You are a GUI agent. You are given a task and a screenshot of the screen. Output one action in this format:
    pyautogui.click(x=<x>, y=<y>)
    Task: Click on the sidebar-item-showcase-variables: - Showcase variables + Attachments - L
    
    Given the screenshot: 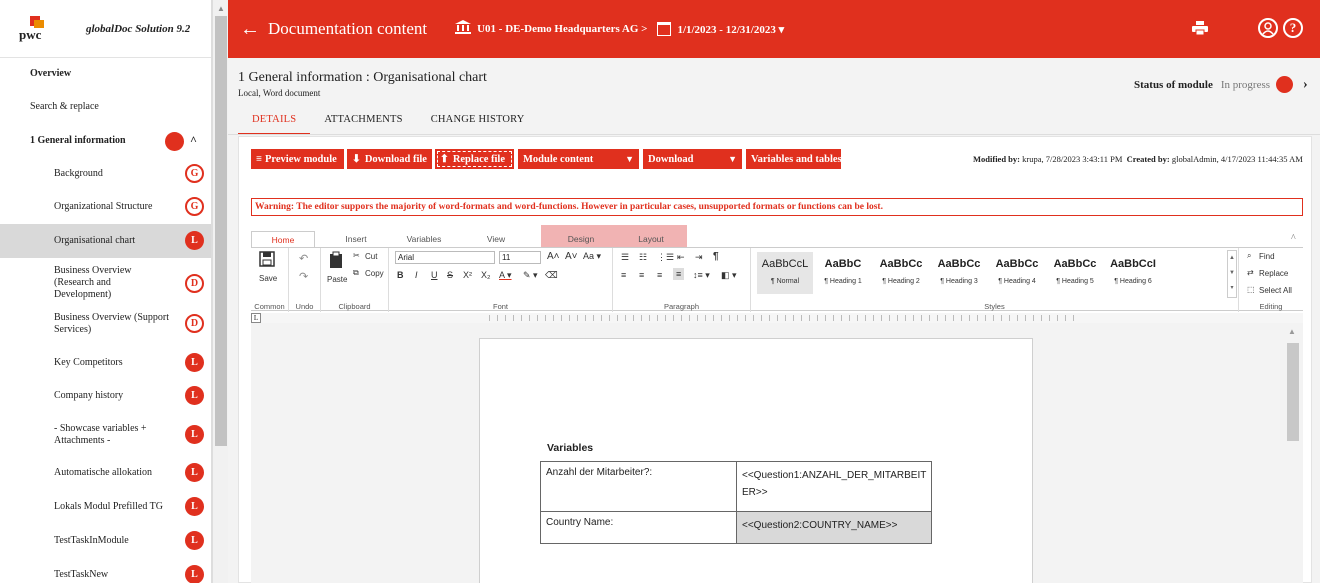 What is the action you would take?
    pyautogui.click(x=105, y=435)
    